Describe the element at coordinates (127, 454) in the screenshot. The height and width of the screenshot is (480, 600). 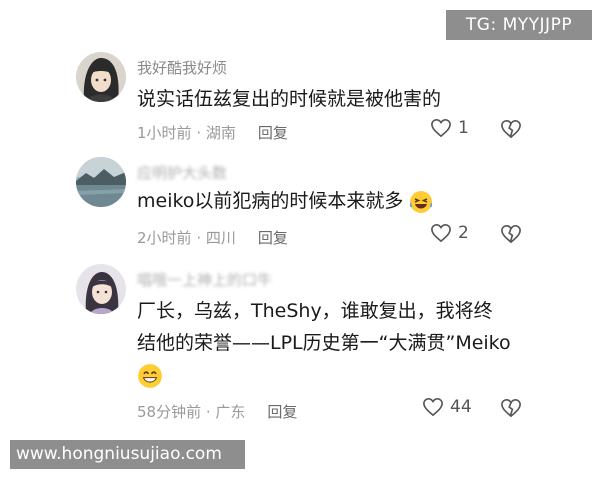
I see `watermark-url-label: www.hongniusujiao.com` at that location.